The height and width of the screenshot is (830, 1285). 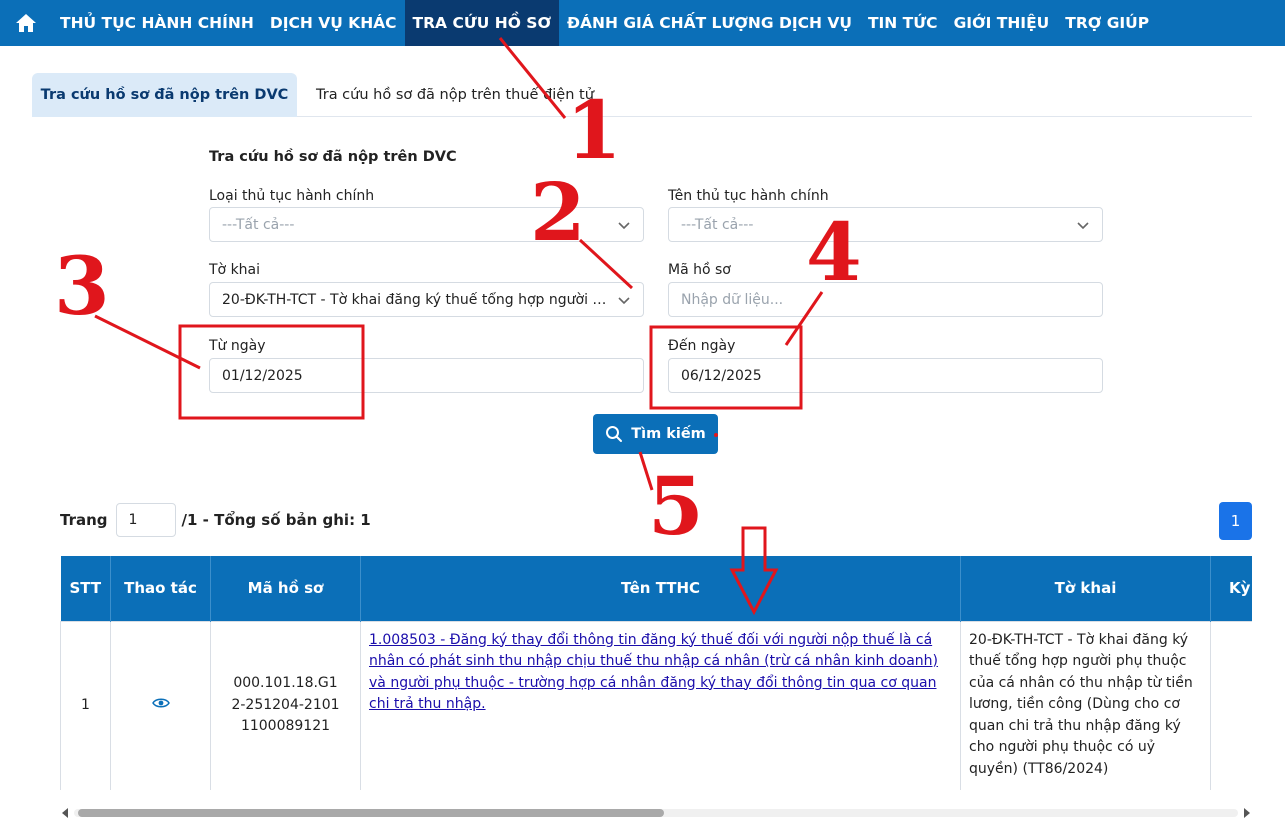 What do you see at coordinates (85, 588) in the screenshot?
I see `col-header-stt: STT` at bounding box center [85, 588].